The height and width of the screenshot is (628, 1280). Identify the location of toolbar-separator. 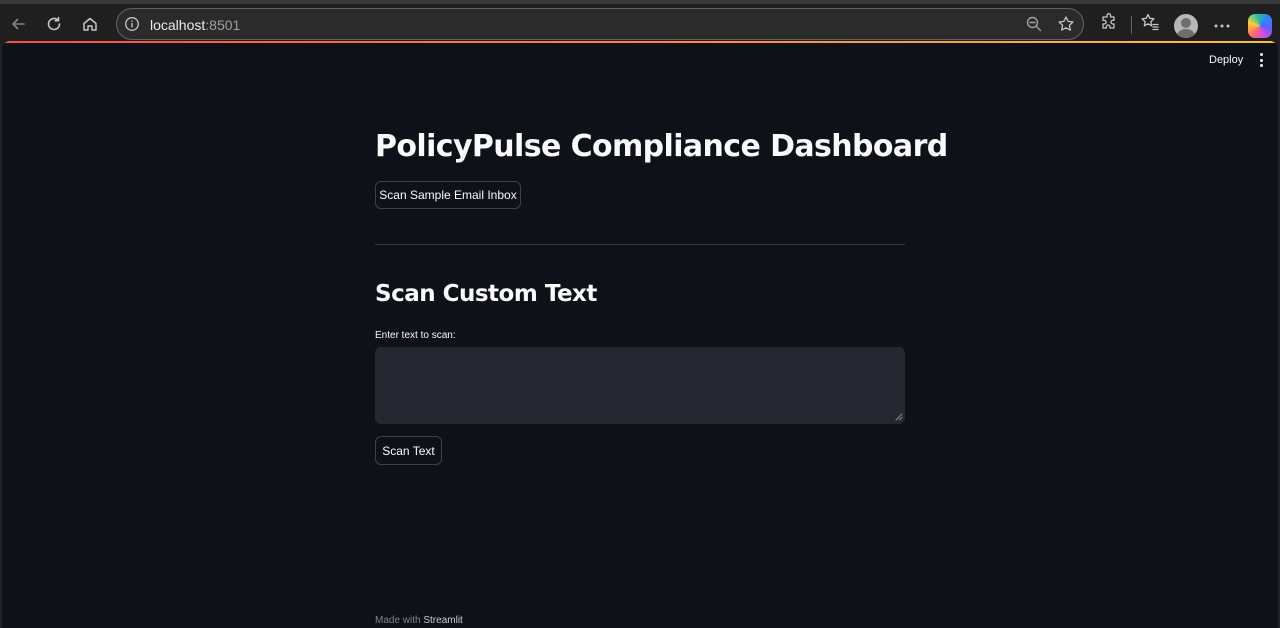
(1131, 25).